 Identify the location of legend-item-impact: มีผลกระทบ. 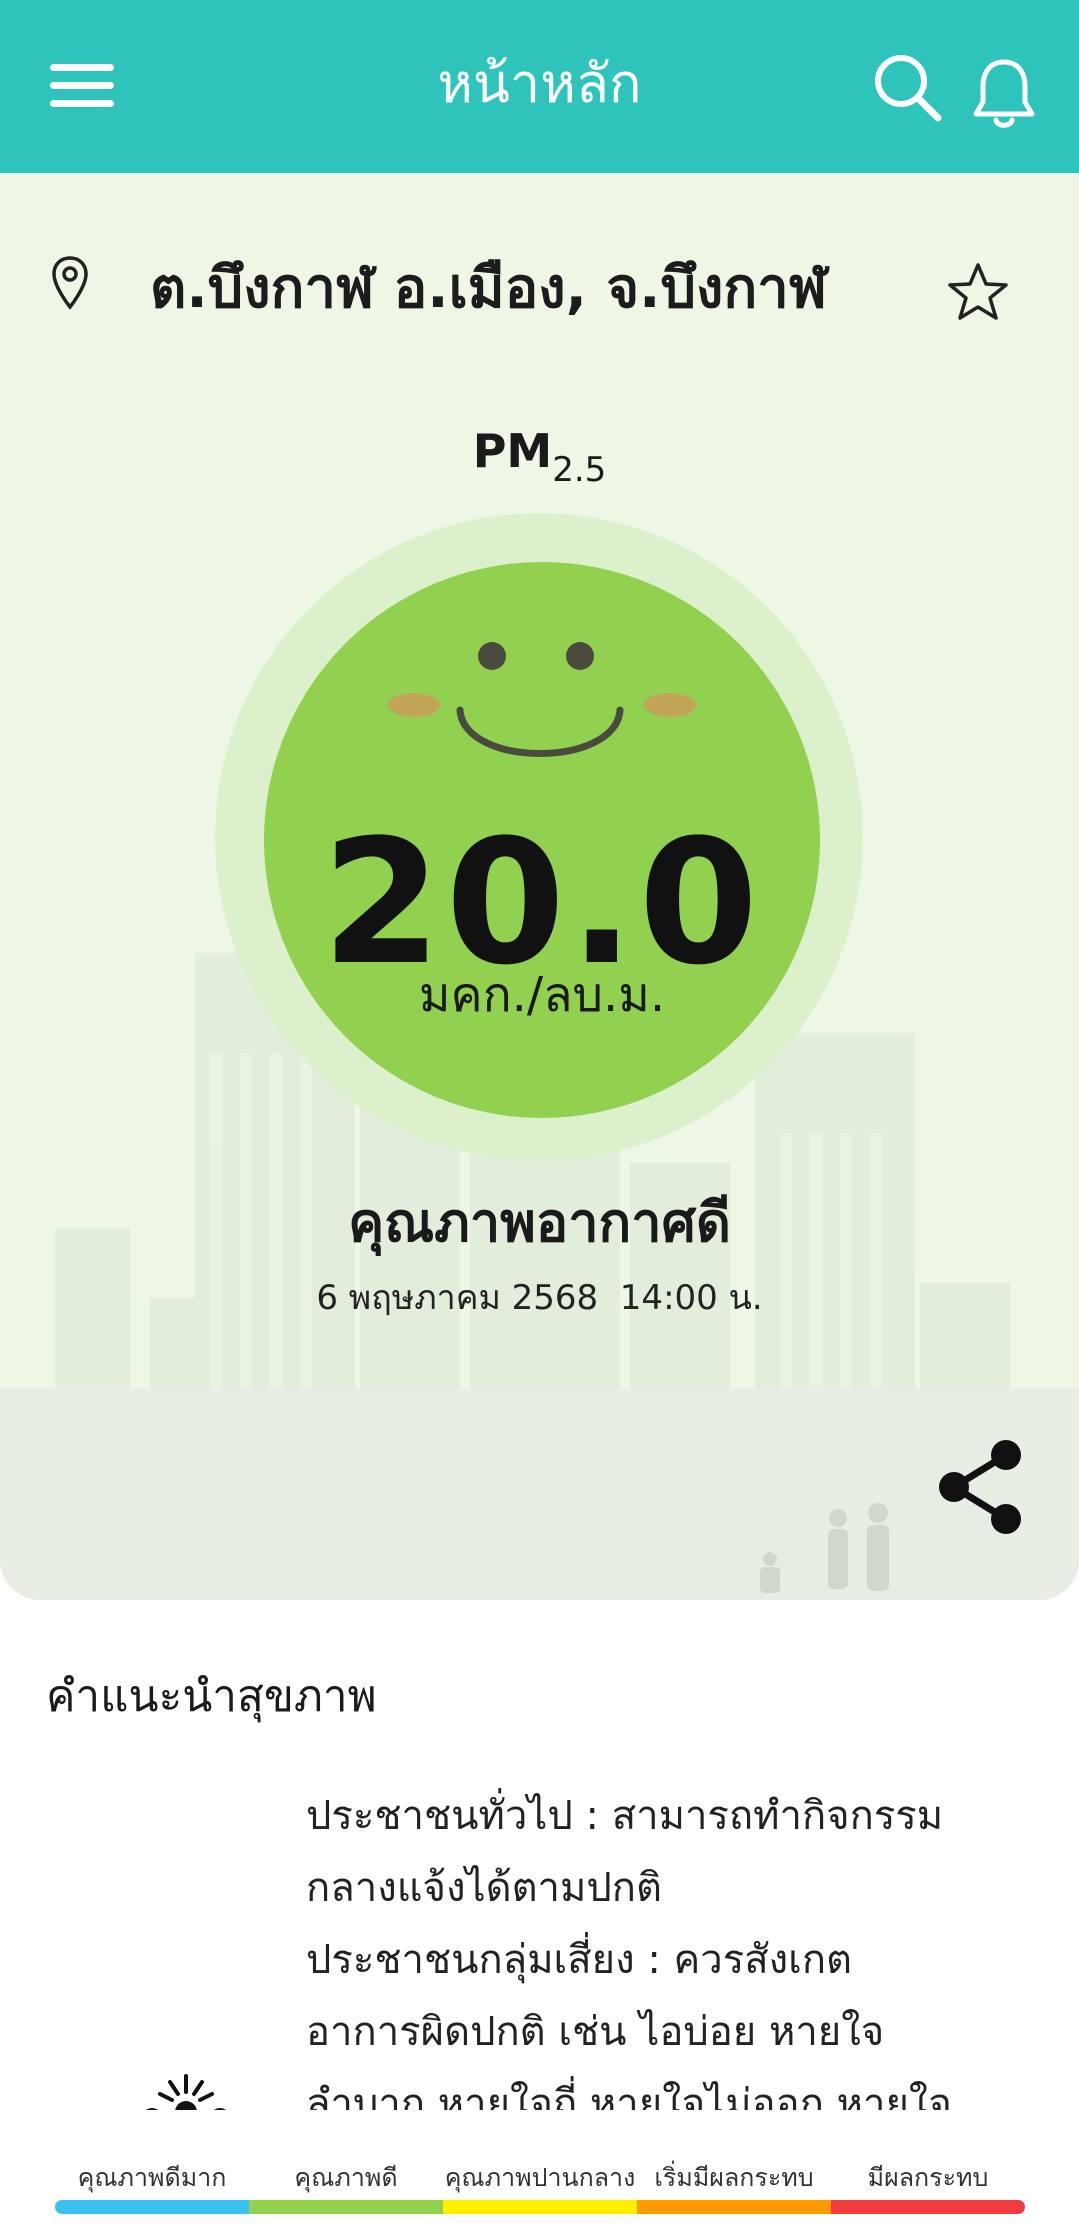
(928, 2187).